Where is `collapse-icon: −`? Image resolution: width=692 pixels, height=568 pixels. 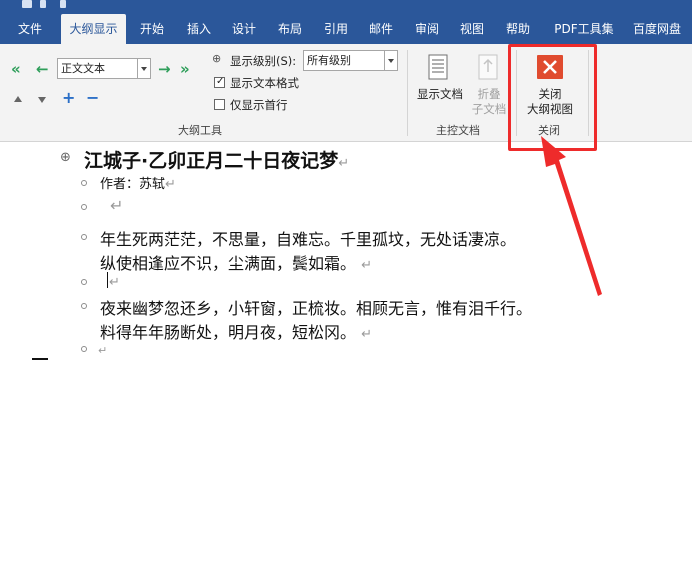
collapse-icon: − is located at coordinates (92, 98).